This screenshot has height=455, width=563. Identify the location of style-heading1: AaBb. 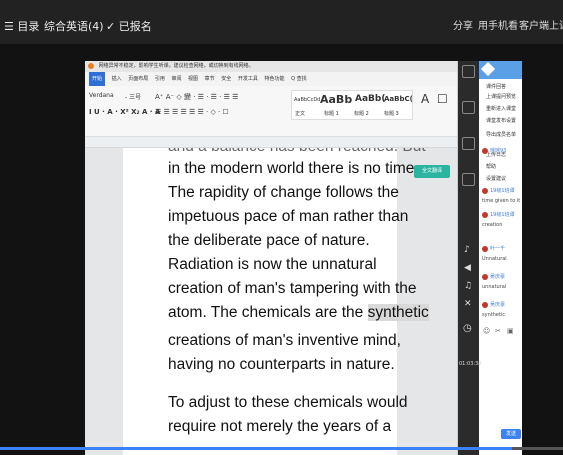
(336, 99).